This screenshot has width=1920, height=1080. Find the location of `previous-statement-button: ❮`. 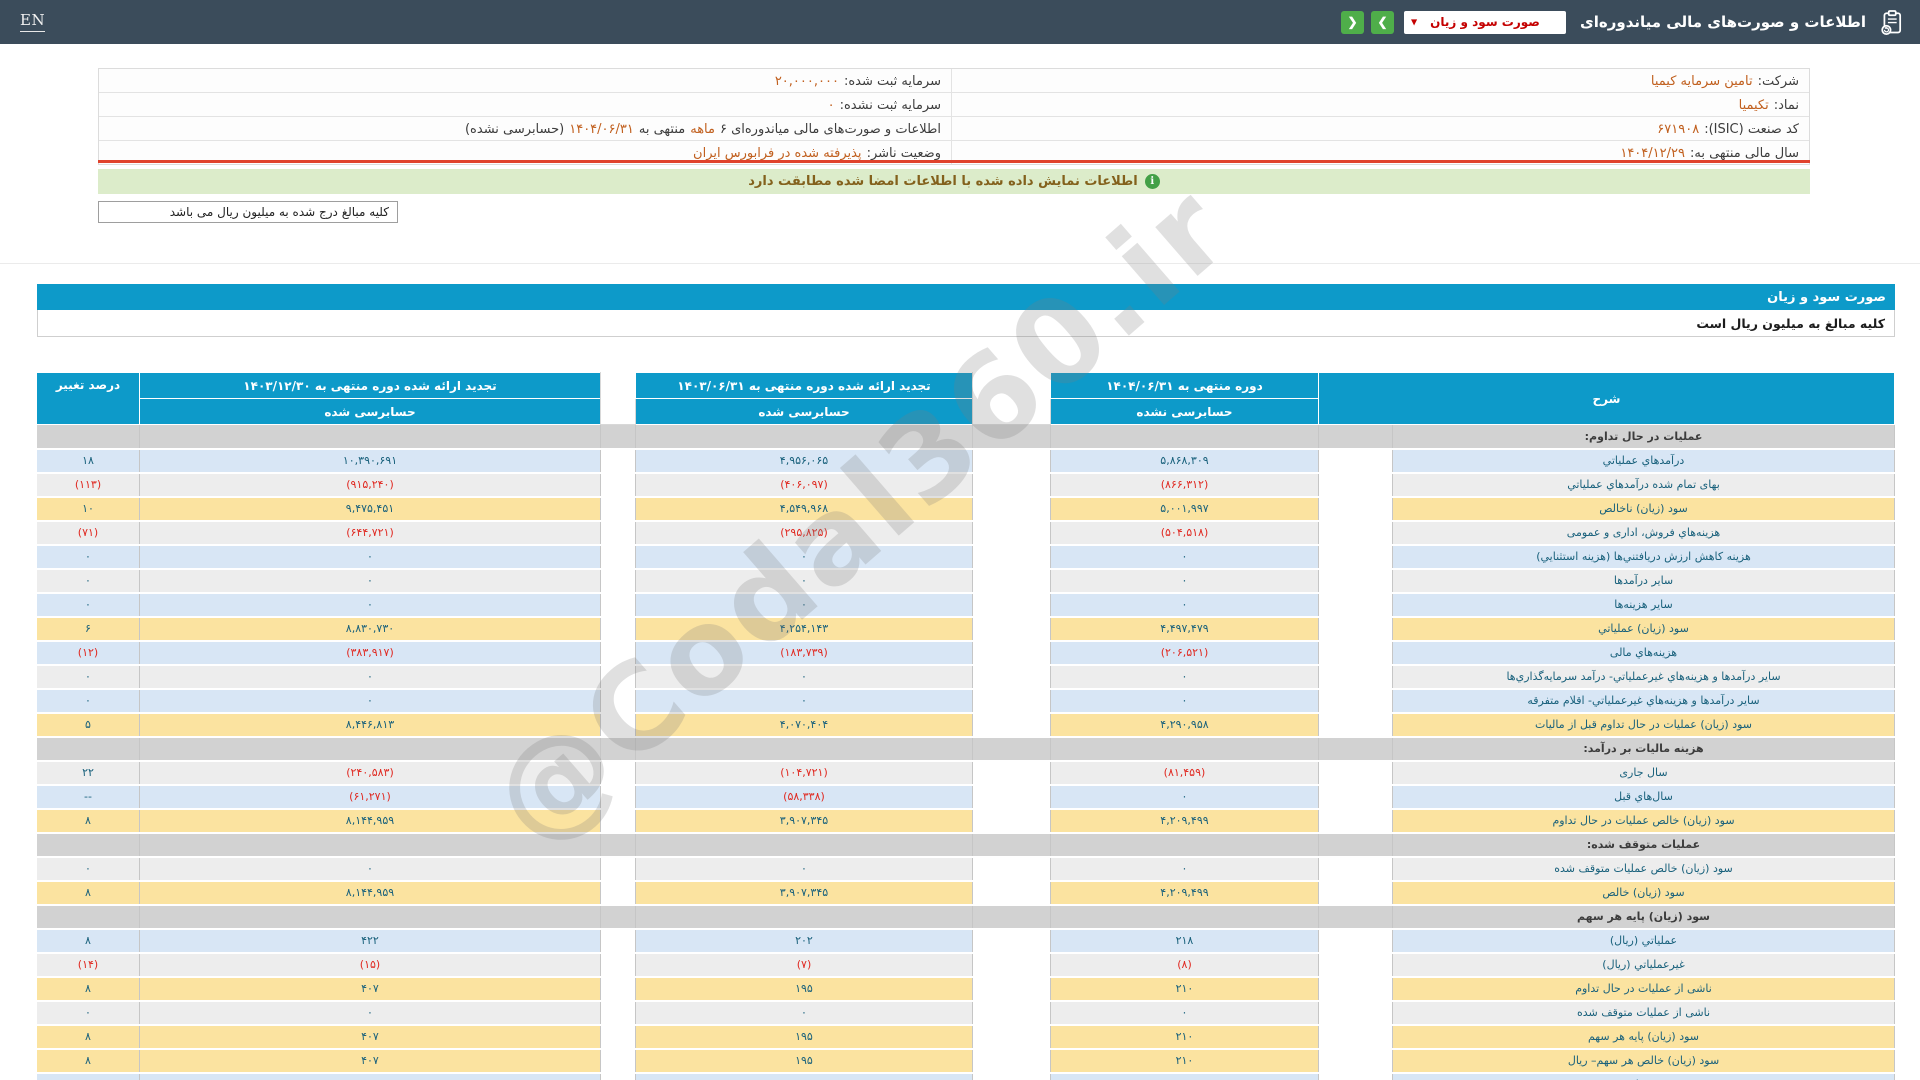

previous-statement-button: ❮ is located at coordinates (1353, 22).